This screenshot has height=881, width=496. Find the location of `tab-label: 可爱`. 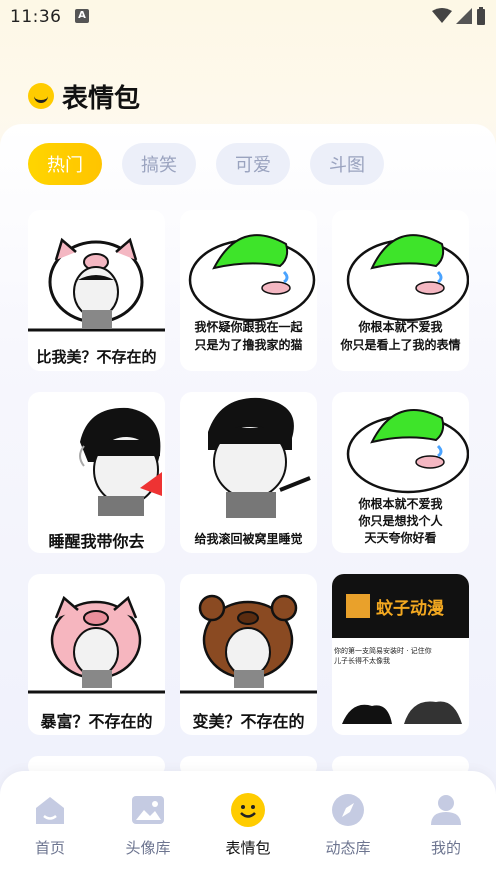

tab-label: 可爱 is located at coordinates (253, 165).